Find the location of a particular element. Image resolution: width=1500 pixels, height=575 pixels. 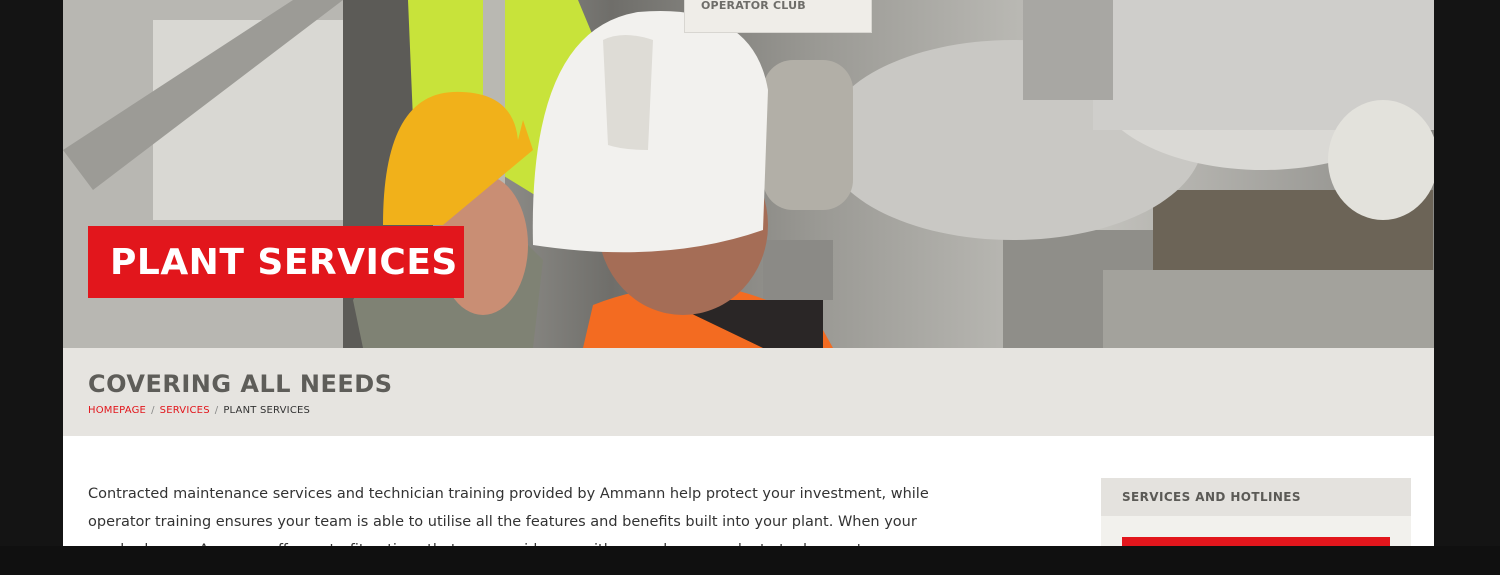

sidebar-services-hotlines: SERVICES AND HOTLINES is located at coordinates (1256, 512).